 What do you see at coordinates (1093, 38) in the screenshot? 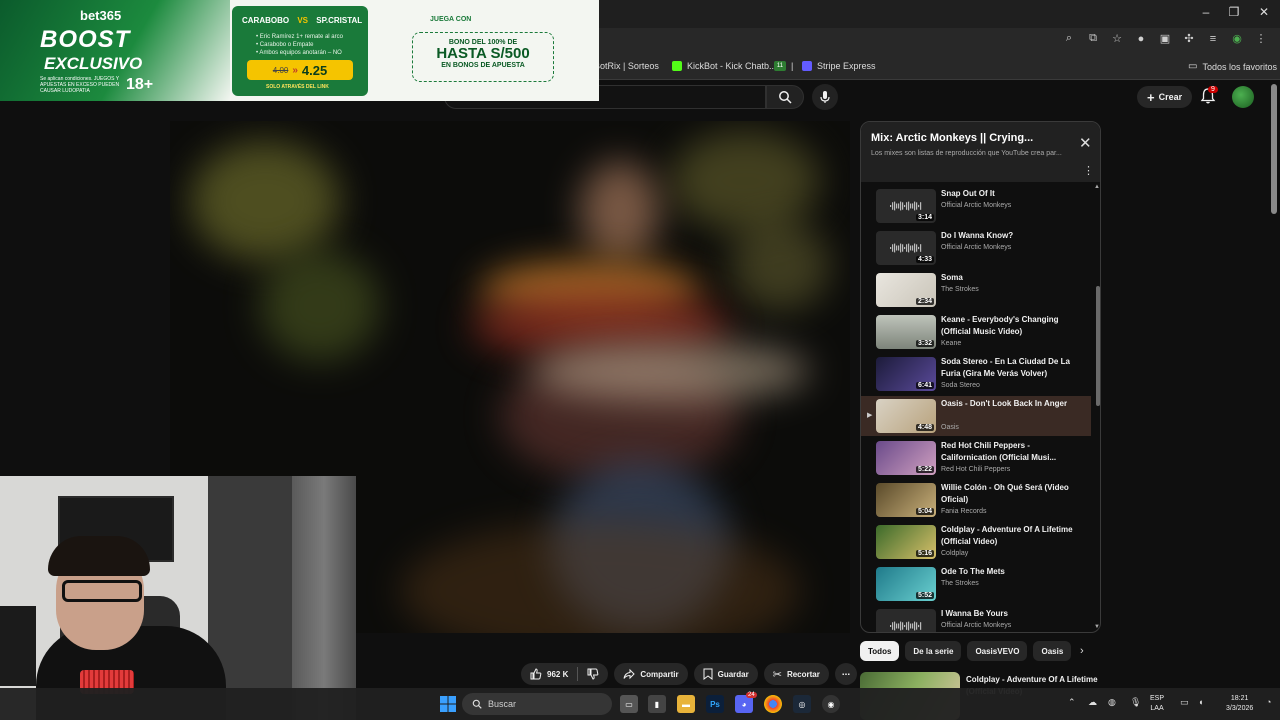
I see `cast-icon: ⧉` at bounding box center [1093, 38].